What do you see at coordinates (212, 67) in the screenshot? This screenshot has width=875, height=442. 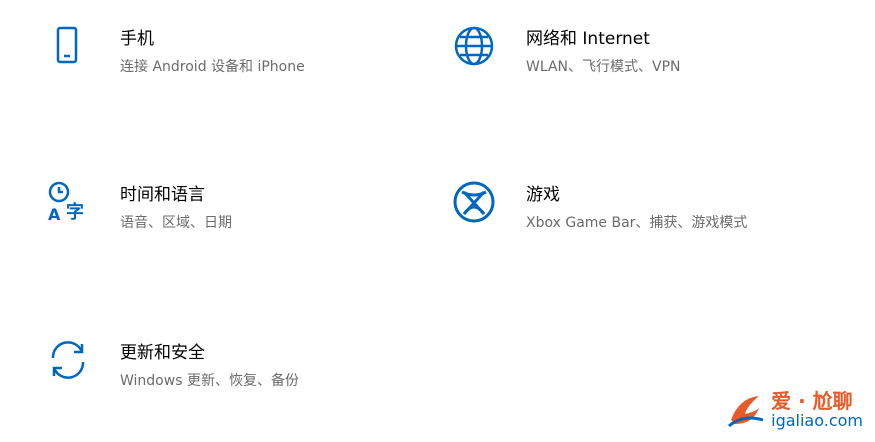 I see `tile-description: 连接 Android 设备和 iPhone` at bounding box center [212, 67].